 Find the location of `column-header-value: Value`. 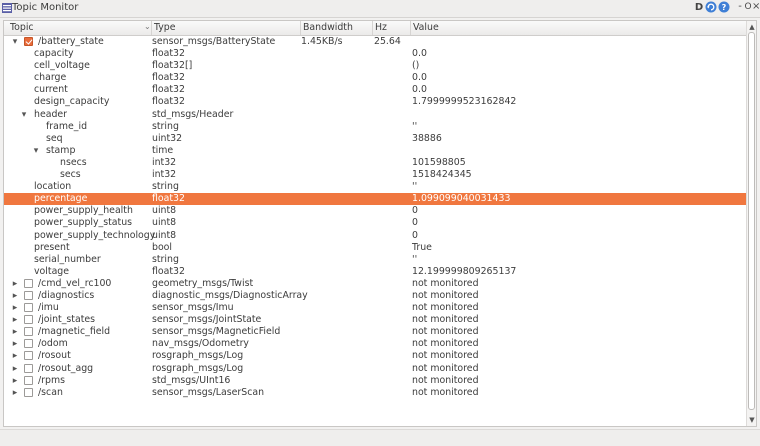

column-header-value: Value is located at coordinates (426, 28).